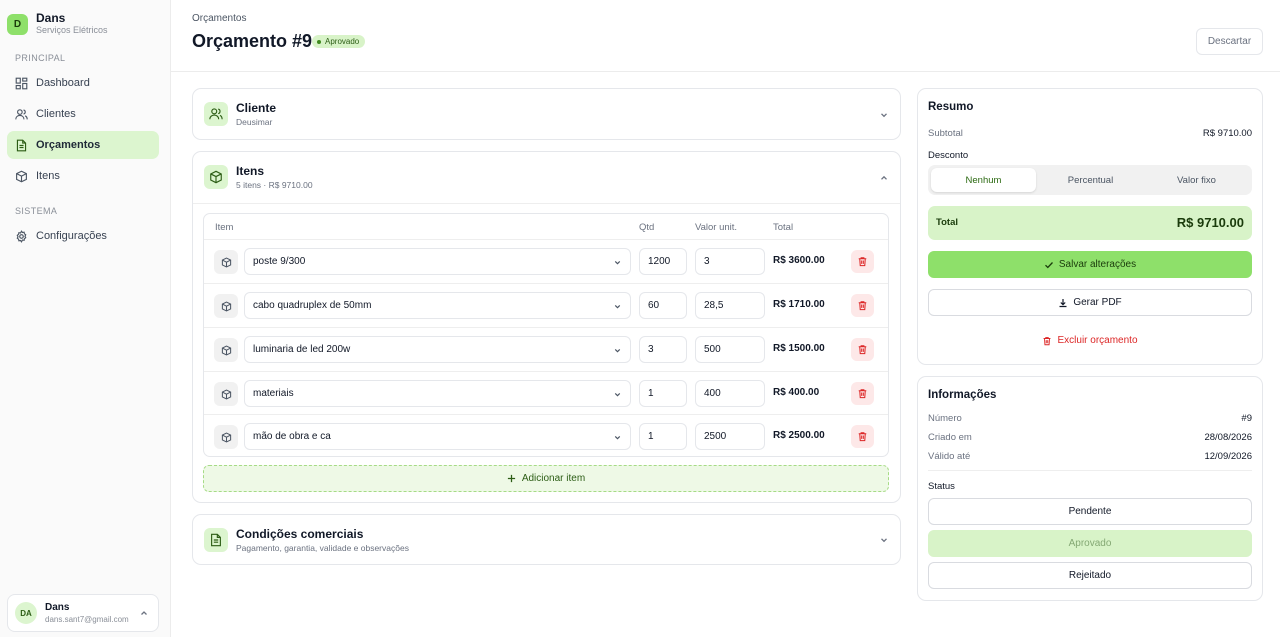 This screenshot has width=1280, height=637. Describe the element at coordinates (319, 41) in the screenshot. I see `status-dot` at that location.